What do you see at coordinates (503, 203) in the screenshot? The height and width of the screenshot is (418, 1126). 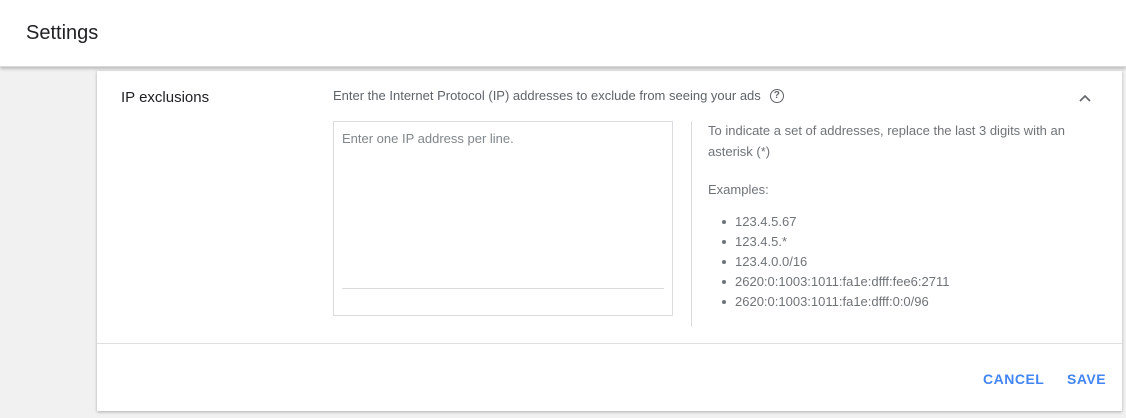 I see `ip-address-textarea` at bounding box center [503, 203].